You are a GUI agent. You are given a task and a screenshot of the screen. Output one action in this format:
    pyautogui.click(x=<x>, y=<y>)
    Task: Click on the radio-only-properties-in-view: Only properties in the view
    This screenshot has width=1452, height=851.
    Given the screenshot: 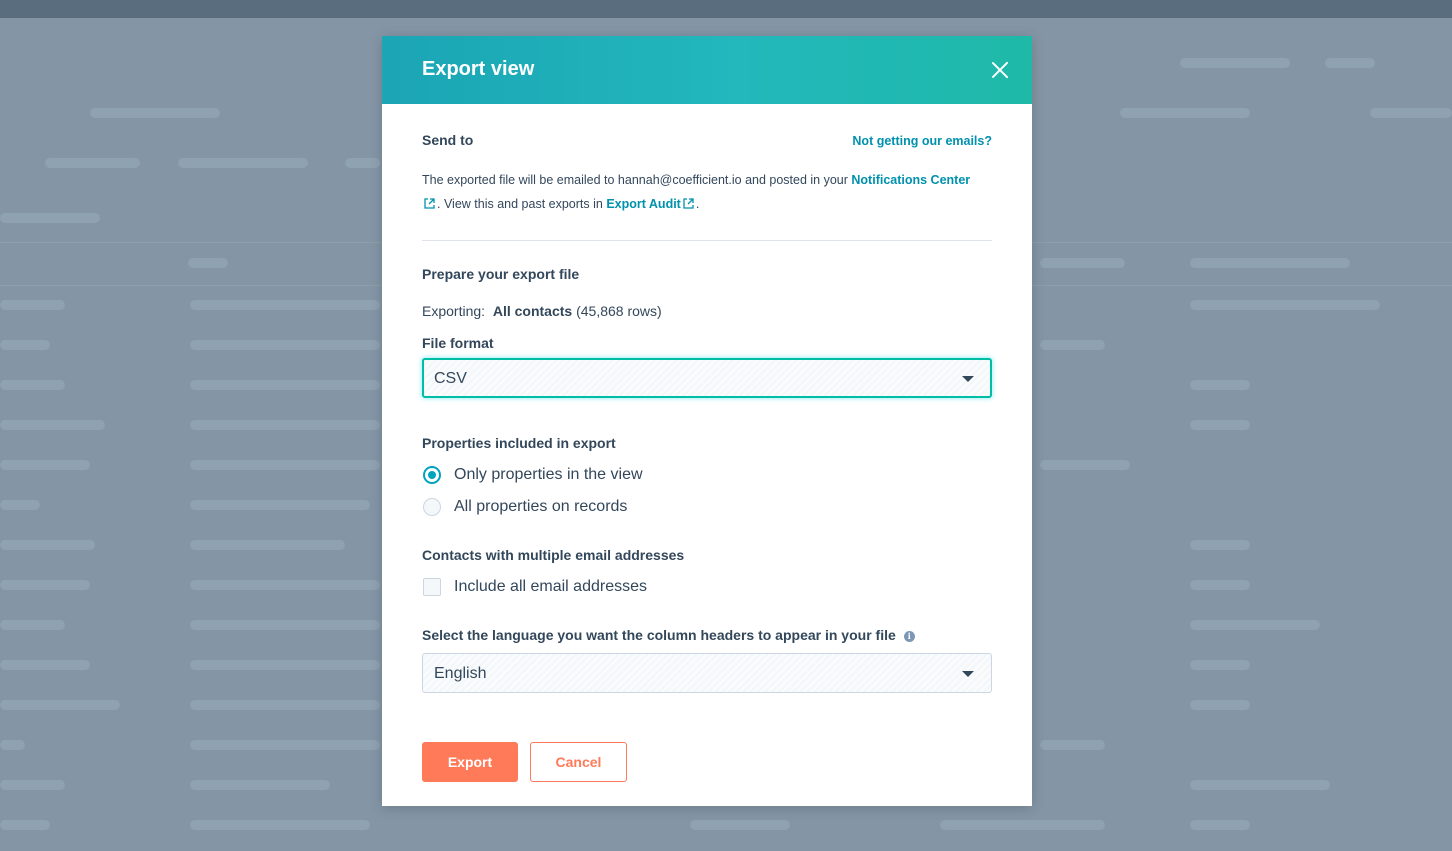 What is the action you would take?
    pyautogui.click(x=552, y=476)
    